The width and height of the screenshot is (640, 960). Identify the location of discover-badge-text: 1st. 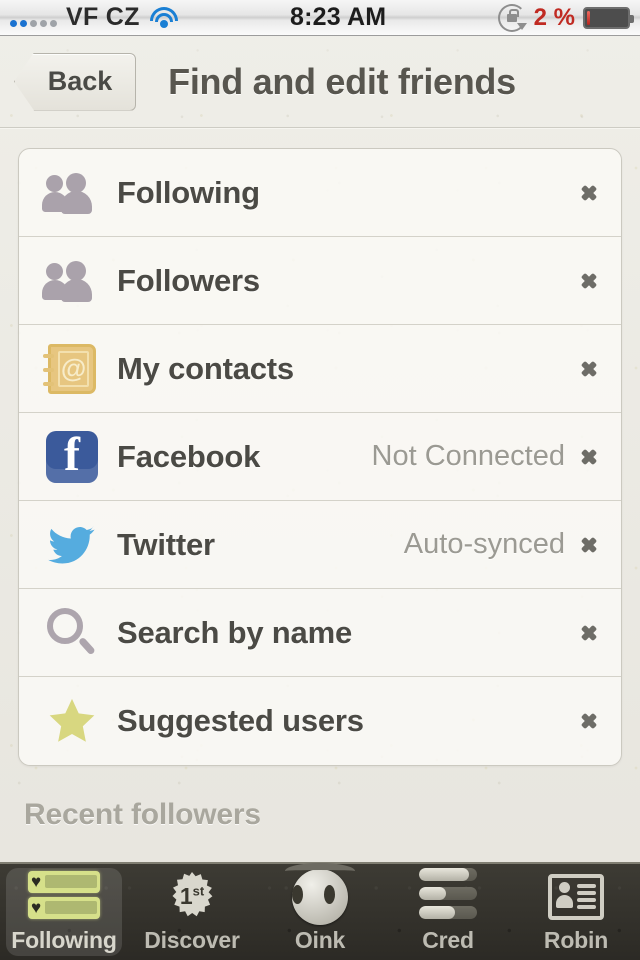
(192, 896).